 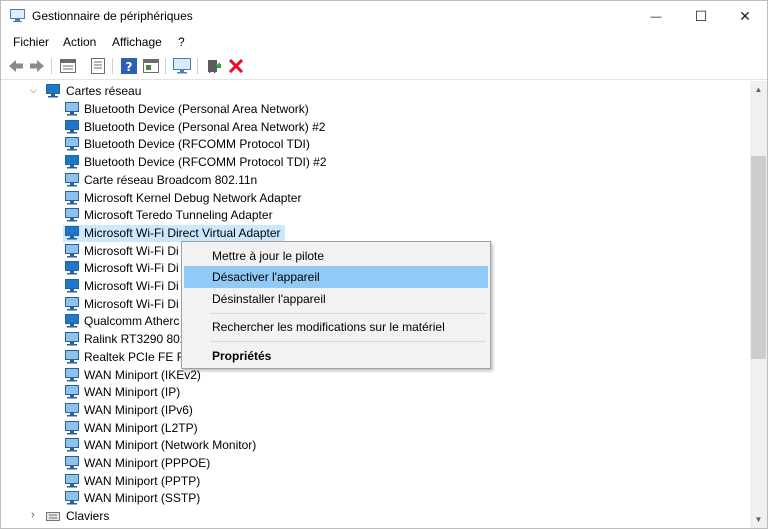 What do you see at coordinates (151, 66) in the screenshot?
I see `show-device-icon` at bounding box center [151, 66].